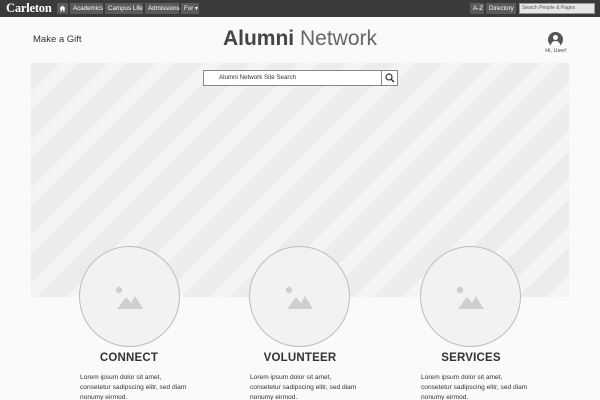 This screenshot has height=400, width=600. Describe the element at coordinates (555, 39) in the screenshot. I see `user-avatar-icon` at that location.